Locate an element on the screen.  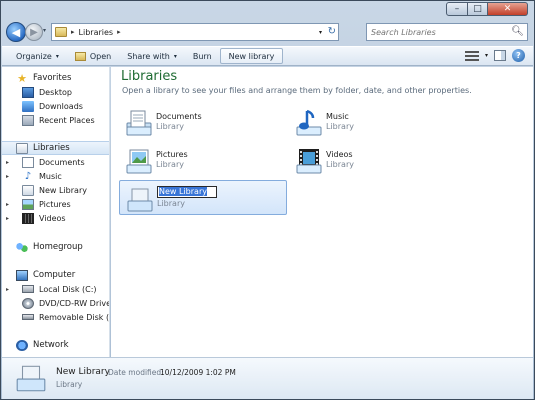
nav-label: Homegroup is located at coordinates (58, 247).